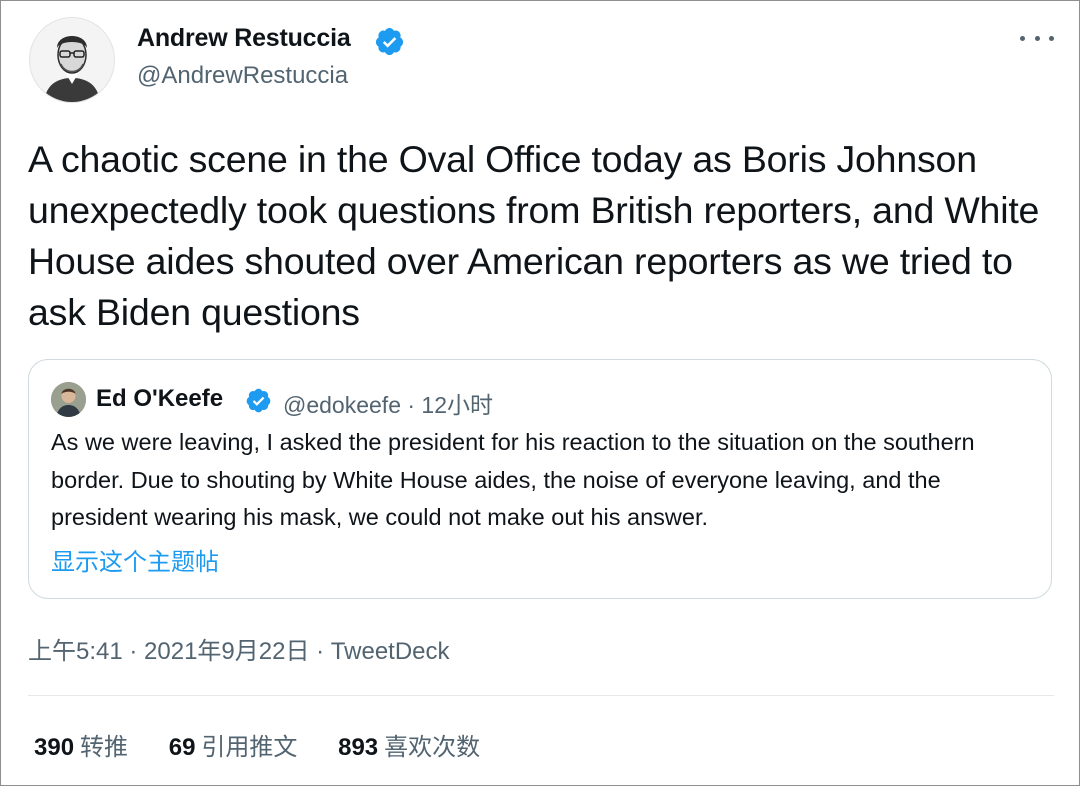 The width and height of the screenshot is (1080, 786). I want to click on tweet-timestamp-source: 上午5:41 · 2021年9月22日 · TweetDeck, so click(239, 648).